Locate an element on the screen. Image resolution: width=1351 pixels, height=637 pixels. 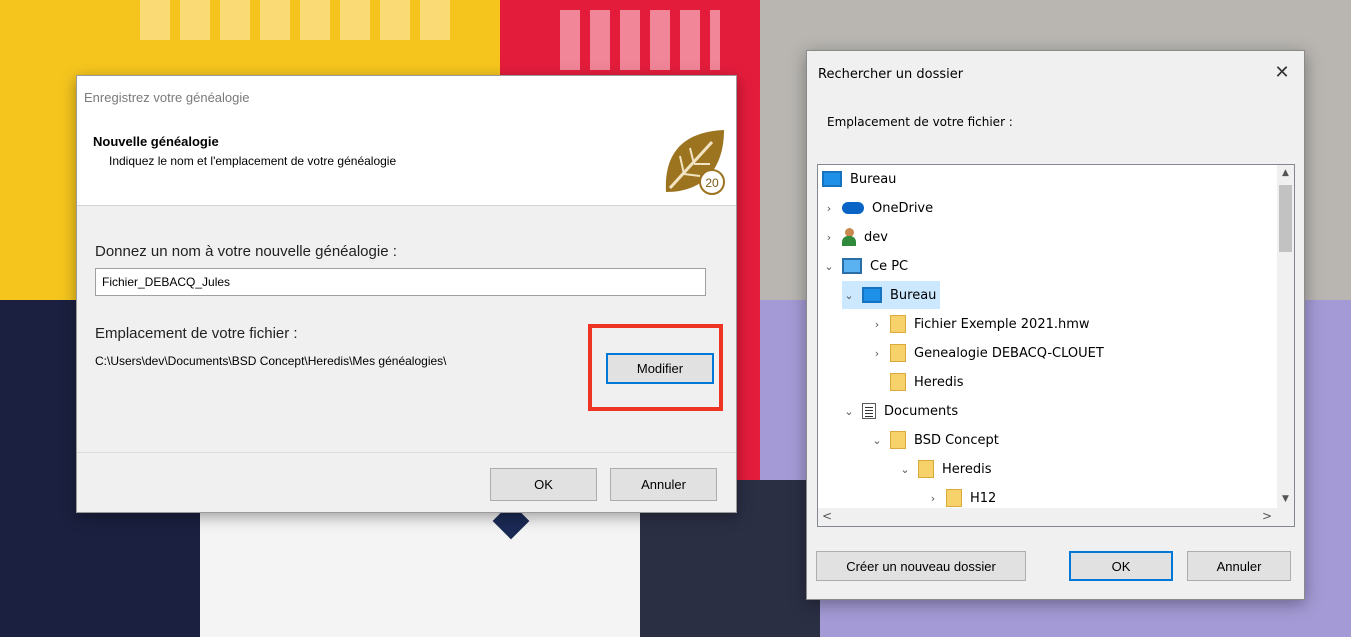
tree-item: ⌄ Bureau is located at coordinates (891, 295).